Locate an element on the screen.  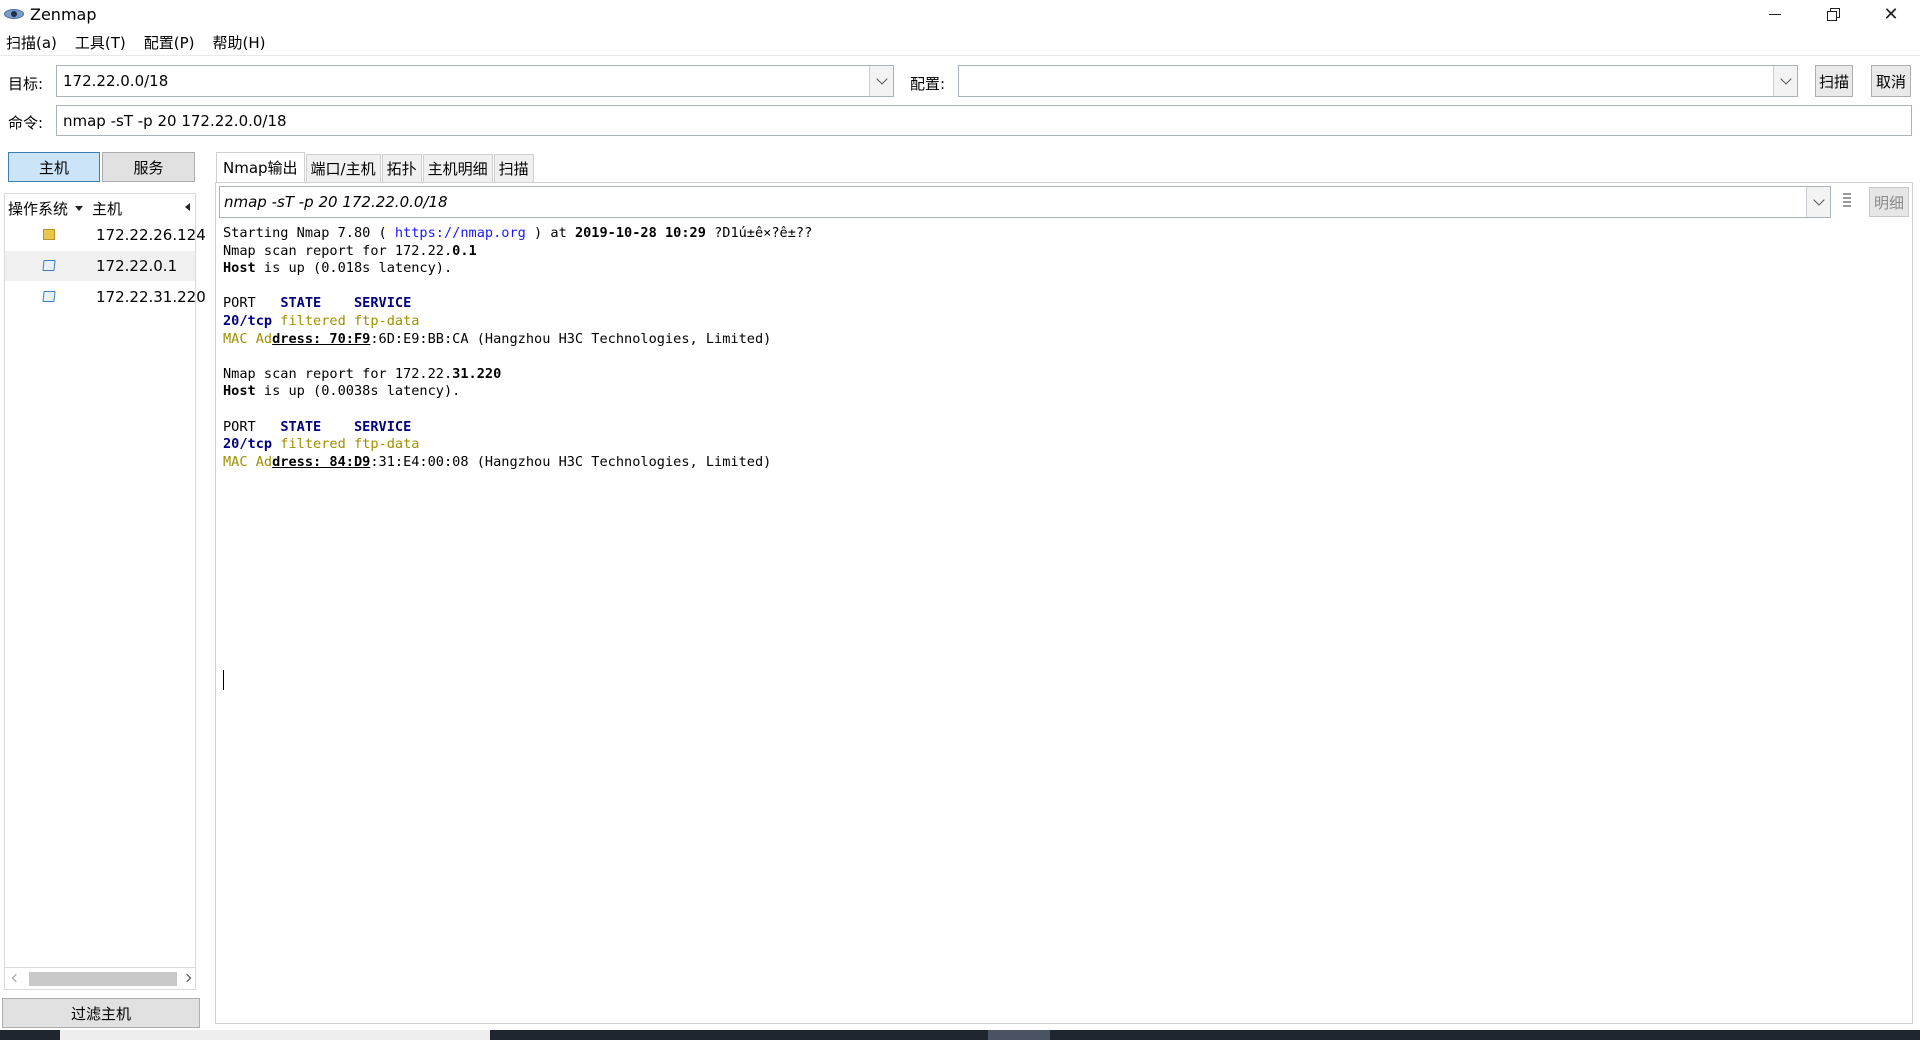
scan-history-value: nmap -sT -p 20 172.22.0.0/18 is located at coordinates (336, 202).